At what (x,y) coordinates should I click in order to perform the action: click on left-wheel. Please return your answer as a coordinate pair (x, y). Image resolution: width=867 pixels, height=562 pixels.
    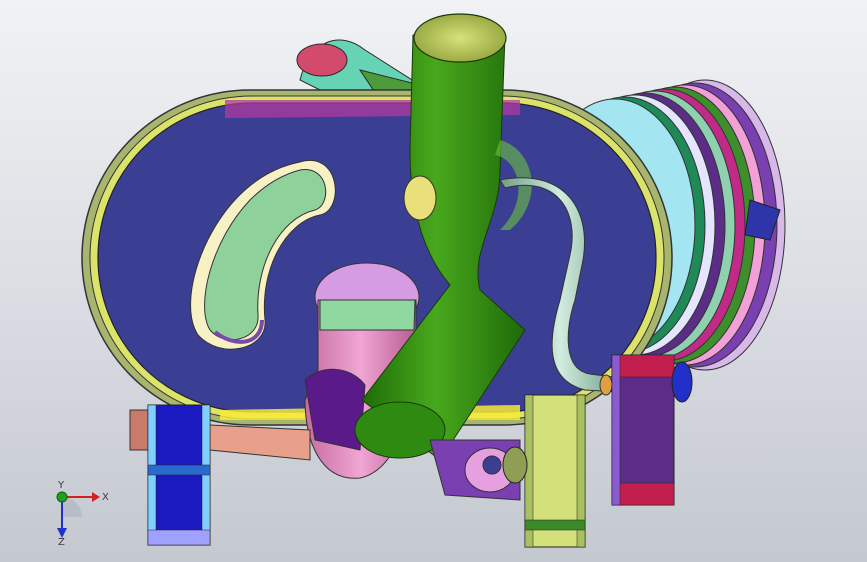
    Looking at the image, I should click on (179, 475).